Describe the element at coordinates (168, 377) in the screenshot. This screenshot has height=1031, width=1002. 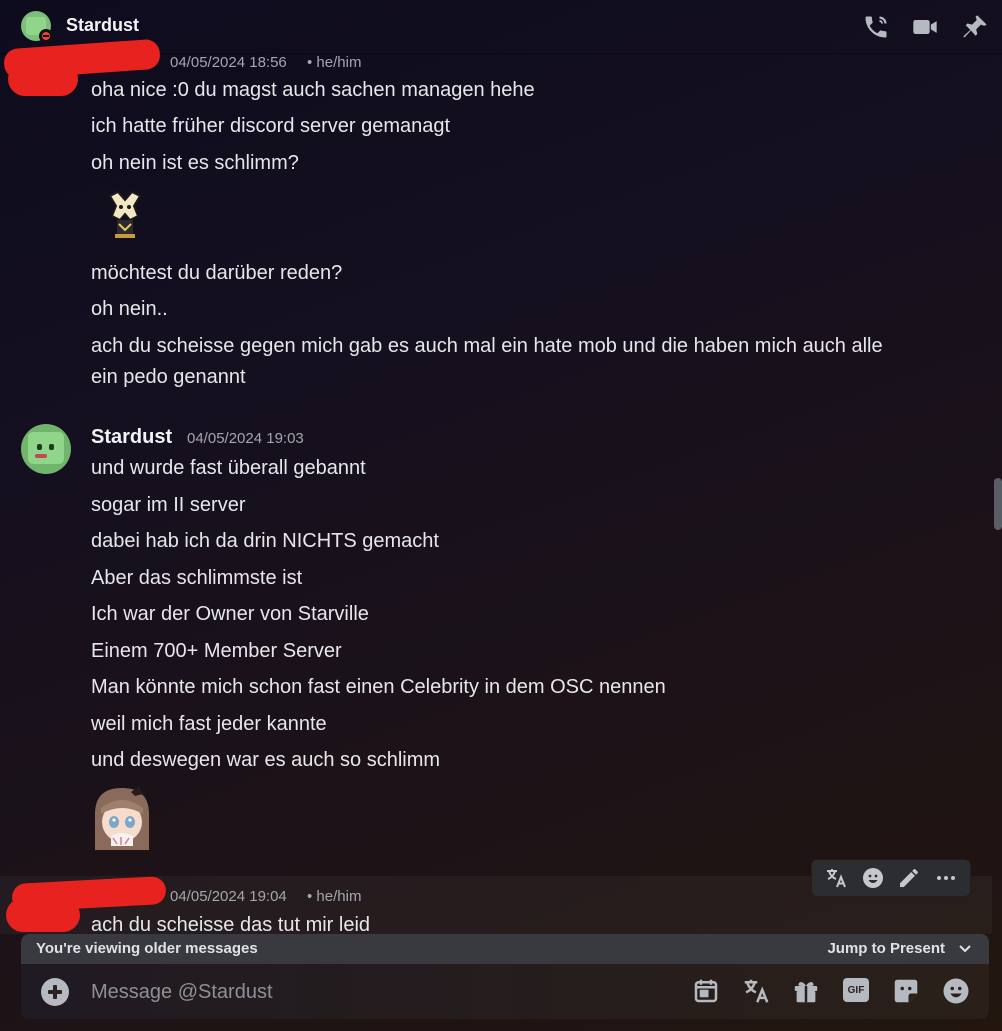
I see `message-line: ein pedo genannt` at that location.